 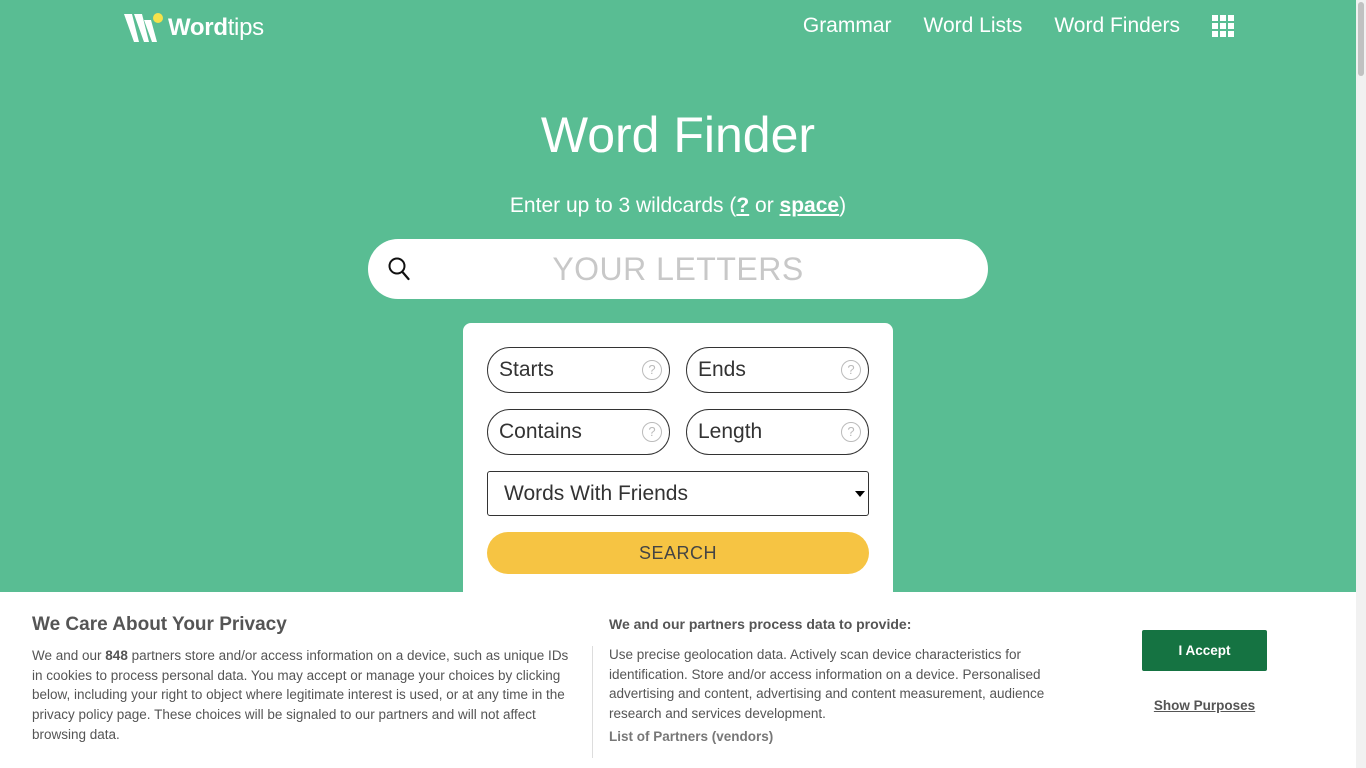 What do you see at coordinates (973, 26) in the screenshot?
I see `nav-word-lists: Word Lists` at bounding box center [973, 26].